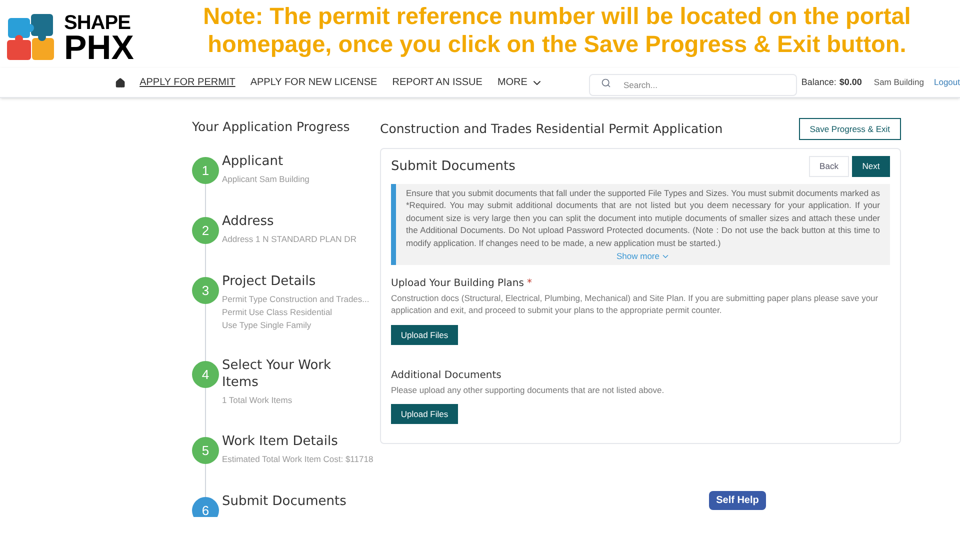 Image resolution: width=960 pixels, height=537 pixels. I want to click on note-text: Note: The permit reference number will be located on the portal, so click(557, 16).